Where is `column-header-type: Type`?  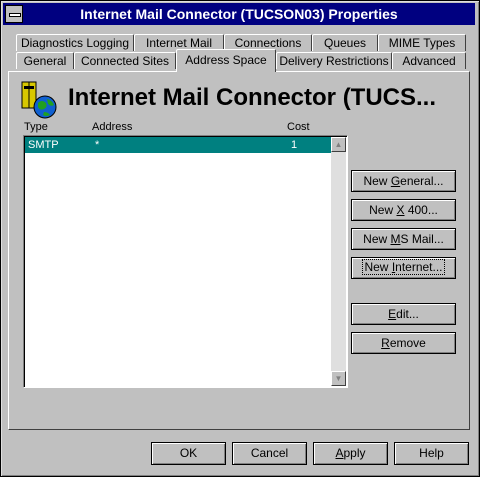 column-header-type: Type is located at coordinates (36, 127).